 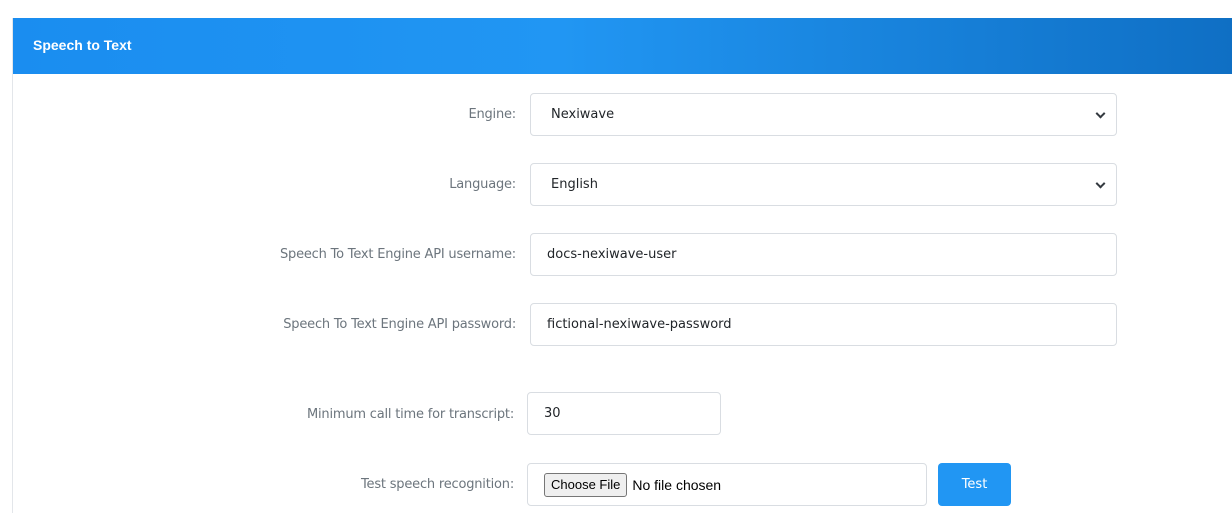 I want to click on file-status-text: No file chosen, so click(x=677, y=484).